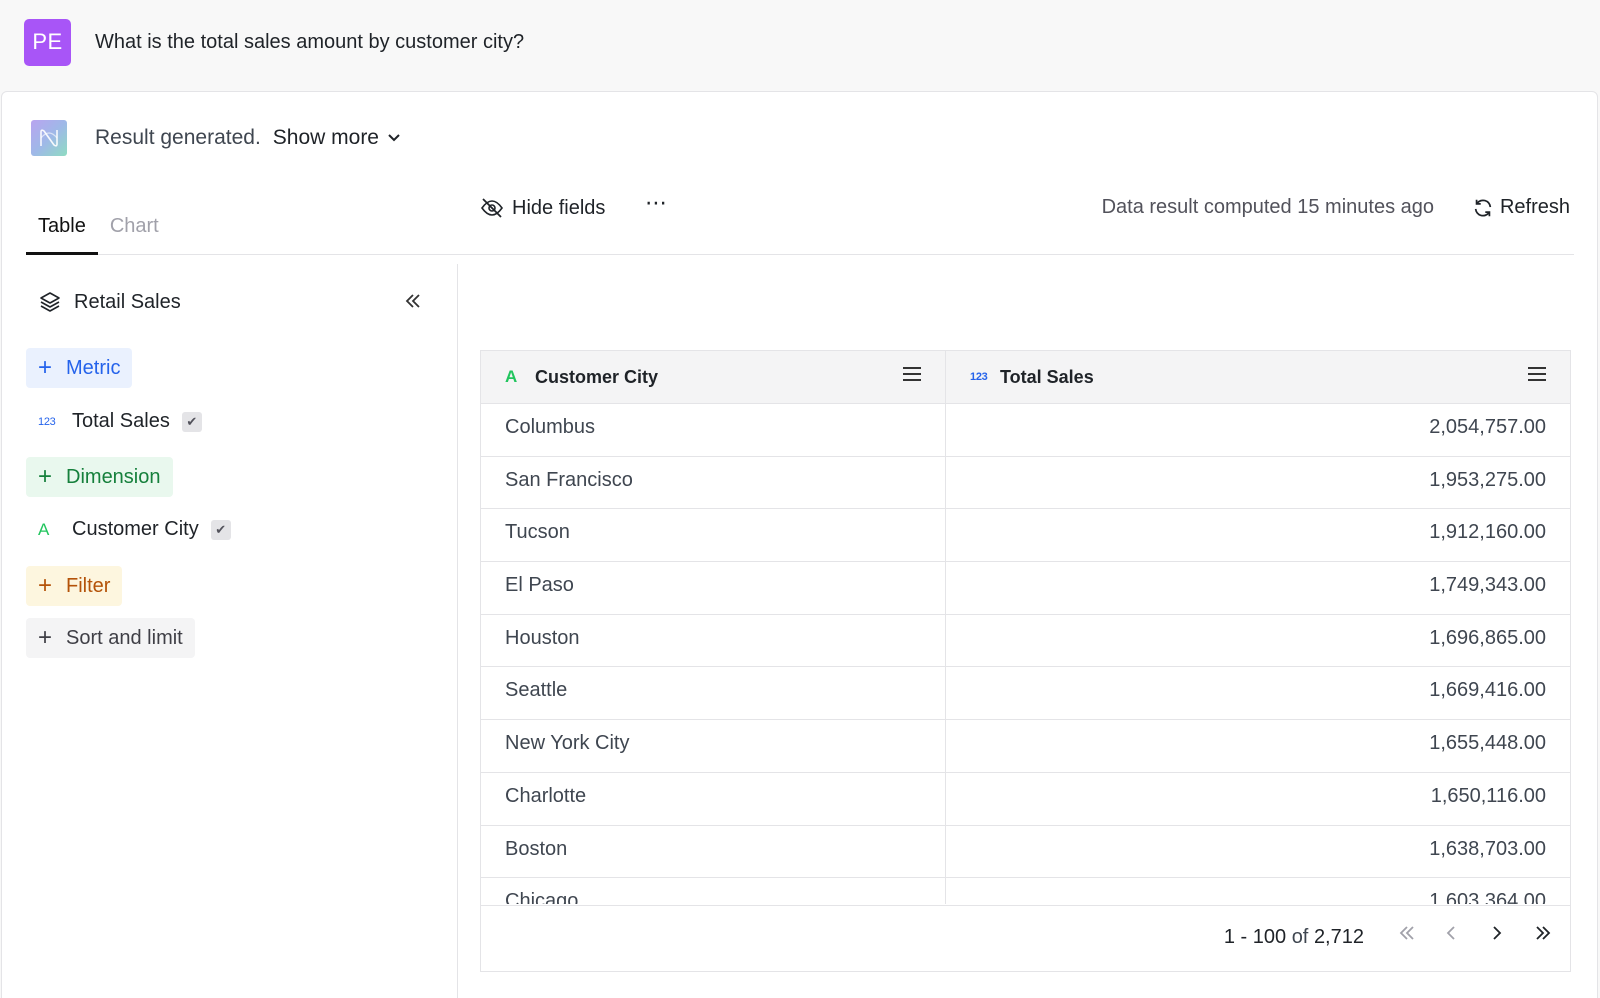 Image resolution: width=1600 pixels, height=998 pixels. What do you see at coordinates (1483, 207) in the screenshot?
I see `refresh-icon` at bounding box center [1483, 207].